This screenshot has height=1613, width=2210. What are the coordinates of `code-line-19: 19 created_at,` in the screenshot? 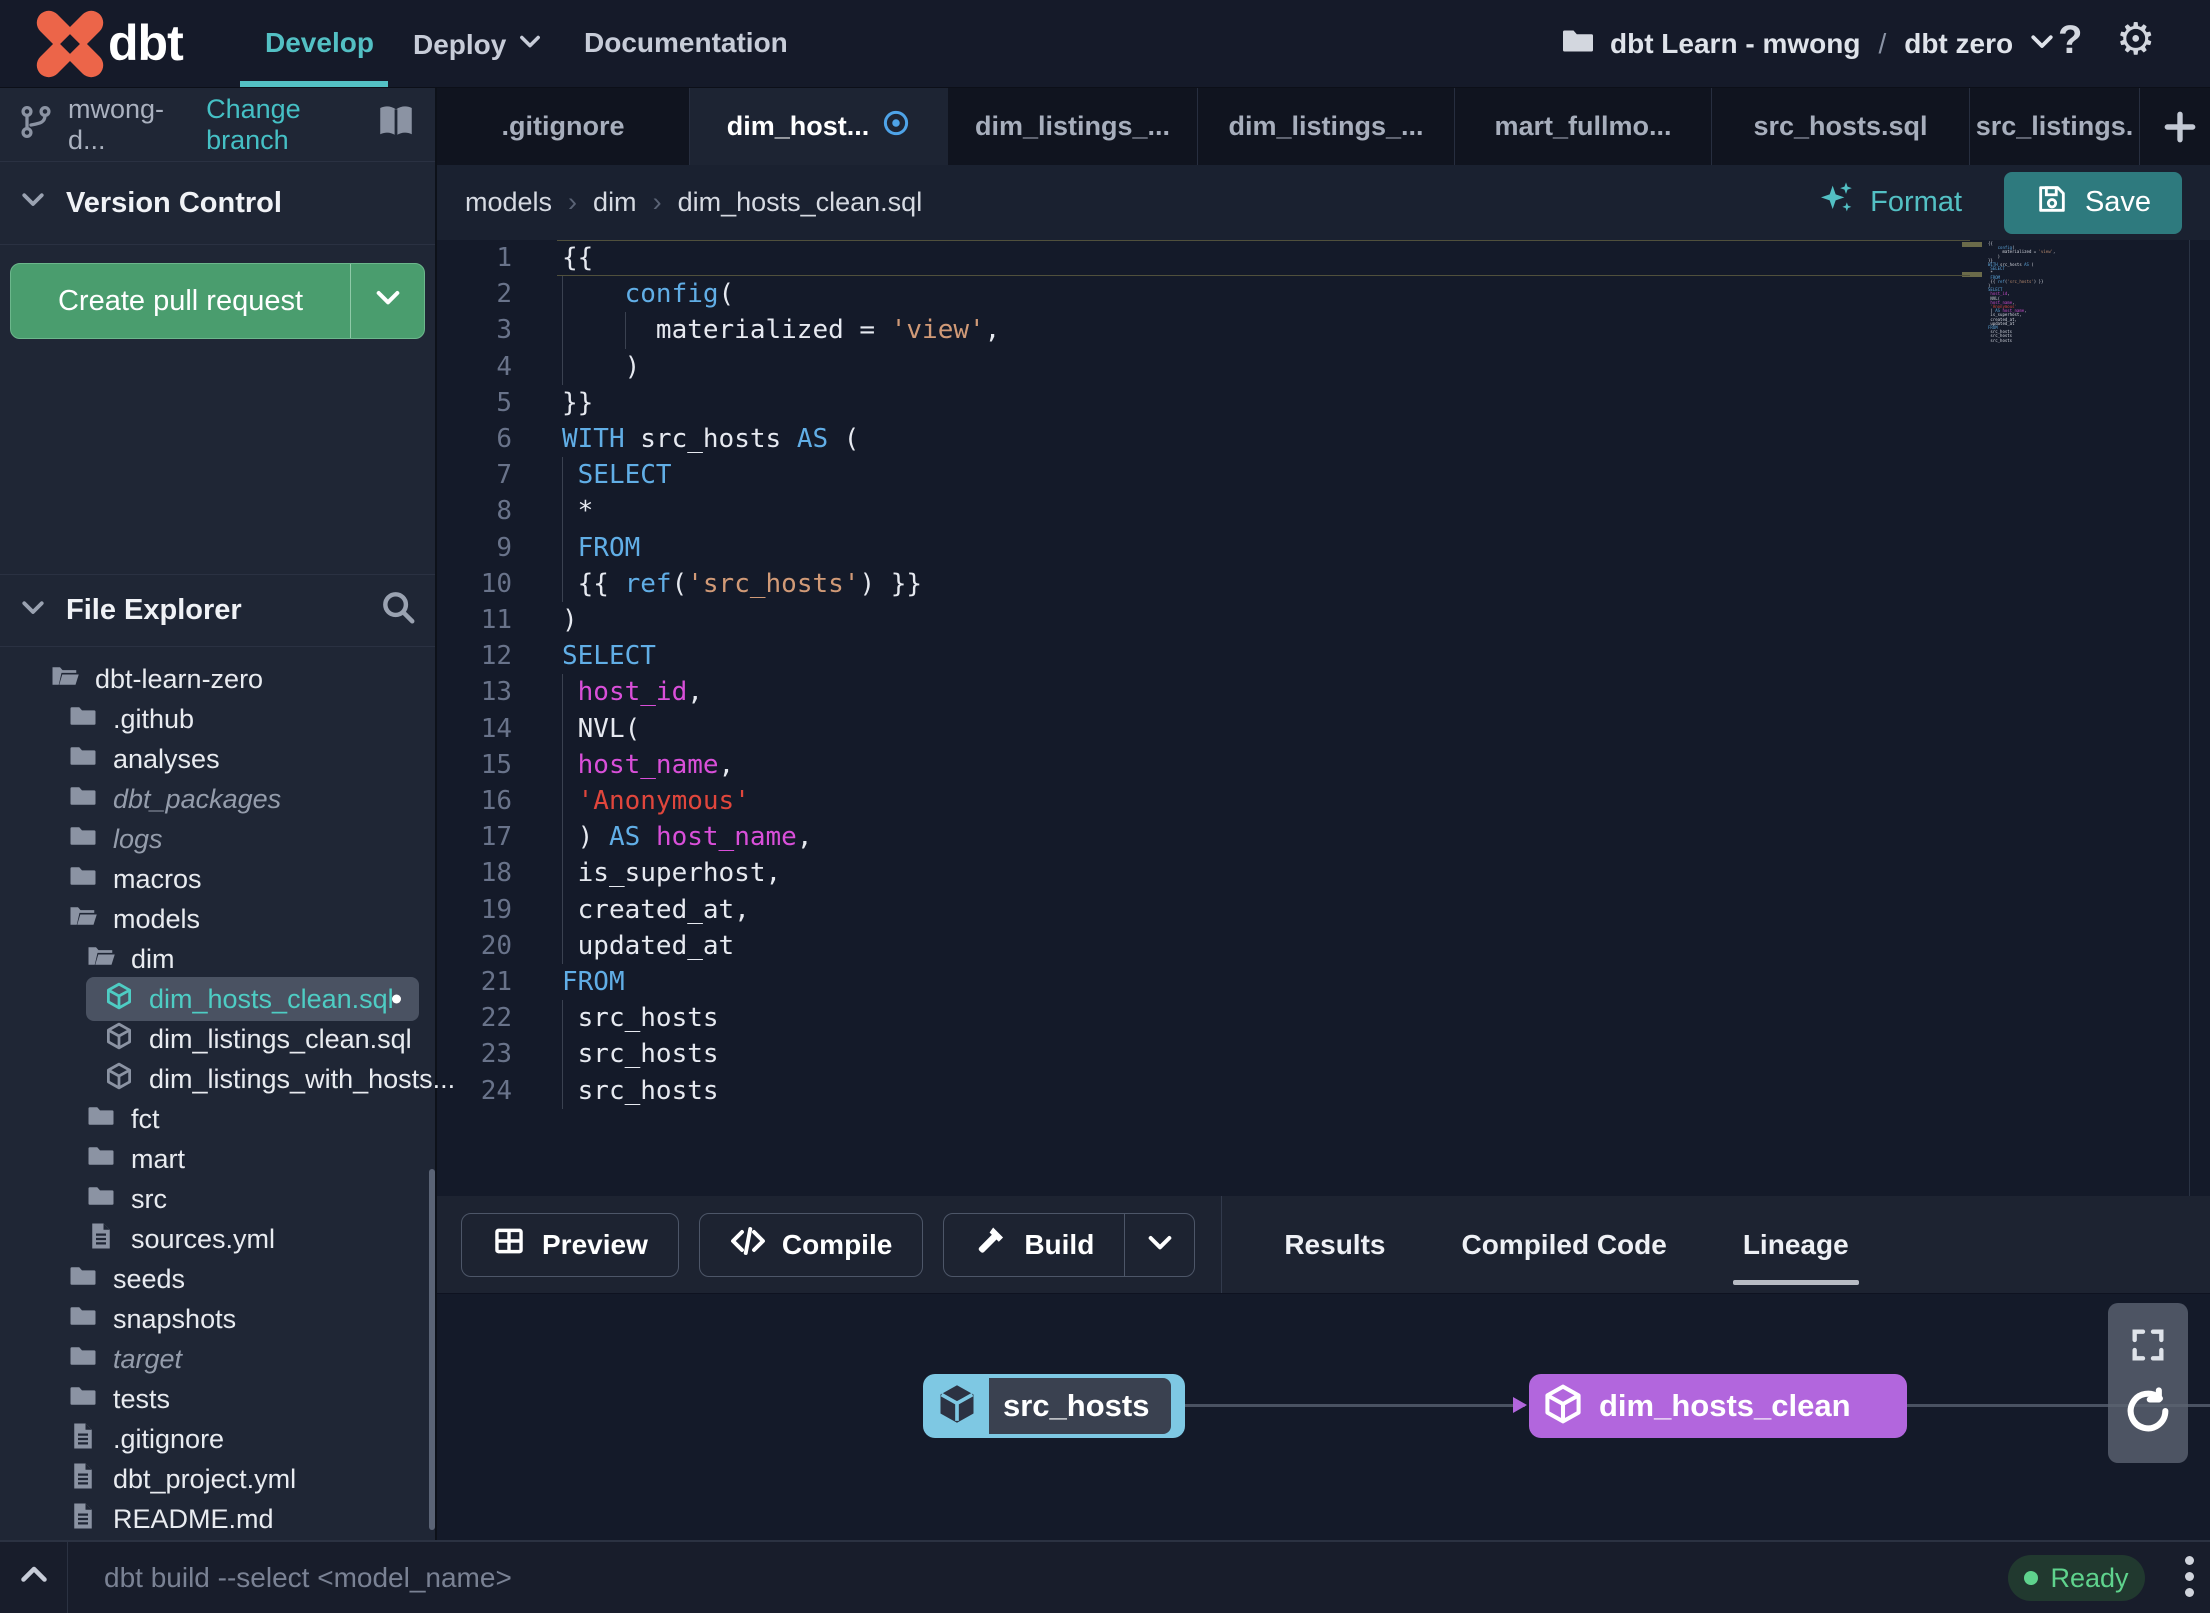 It's located at (1323, 909).